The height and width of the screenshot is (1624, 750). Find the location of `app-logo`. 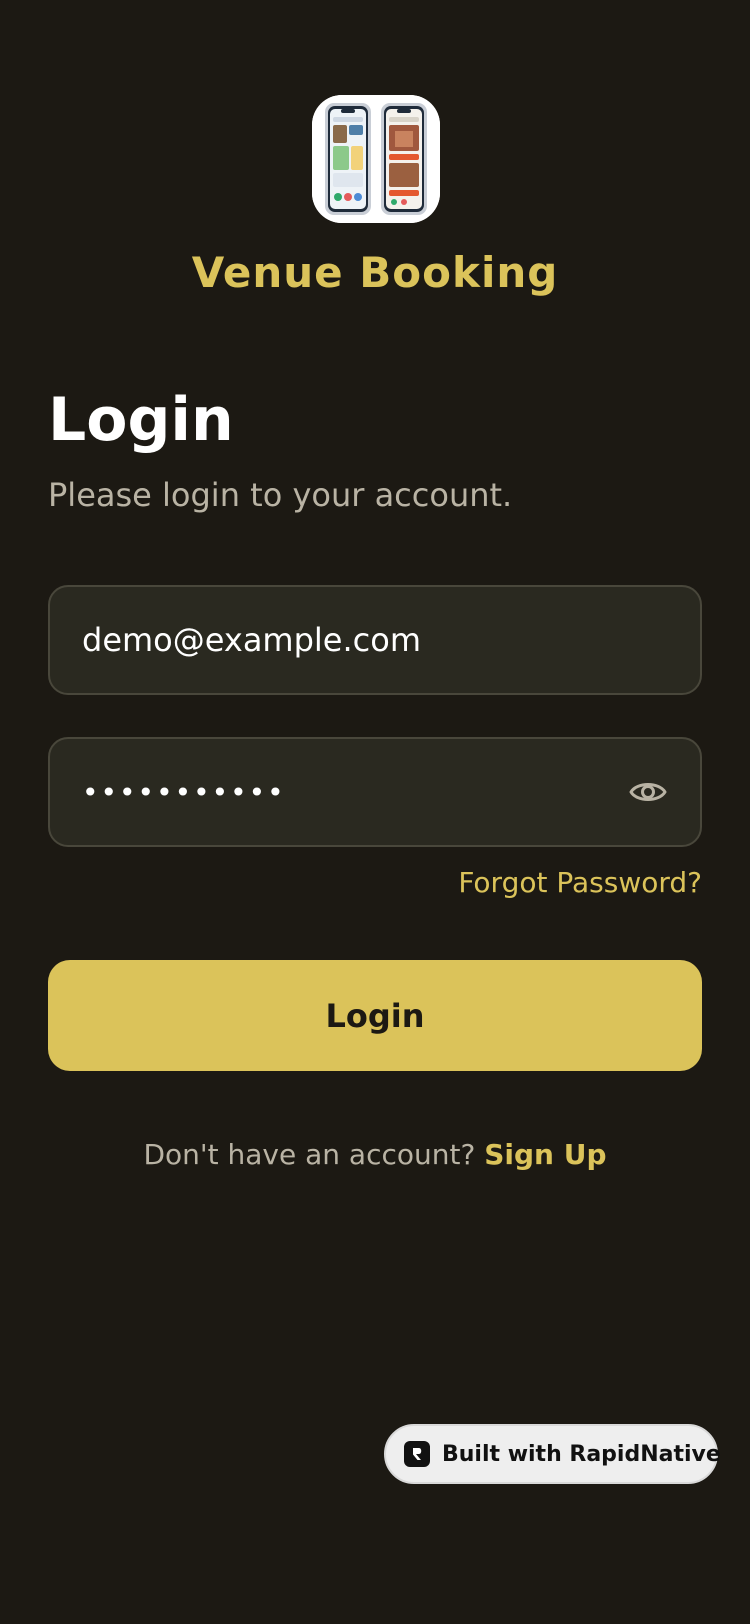

app-logo is located at coordinates (376, 159).